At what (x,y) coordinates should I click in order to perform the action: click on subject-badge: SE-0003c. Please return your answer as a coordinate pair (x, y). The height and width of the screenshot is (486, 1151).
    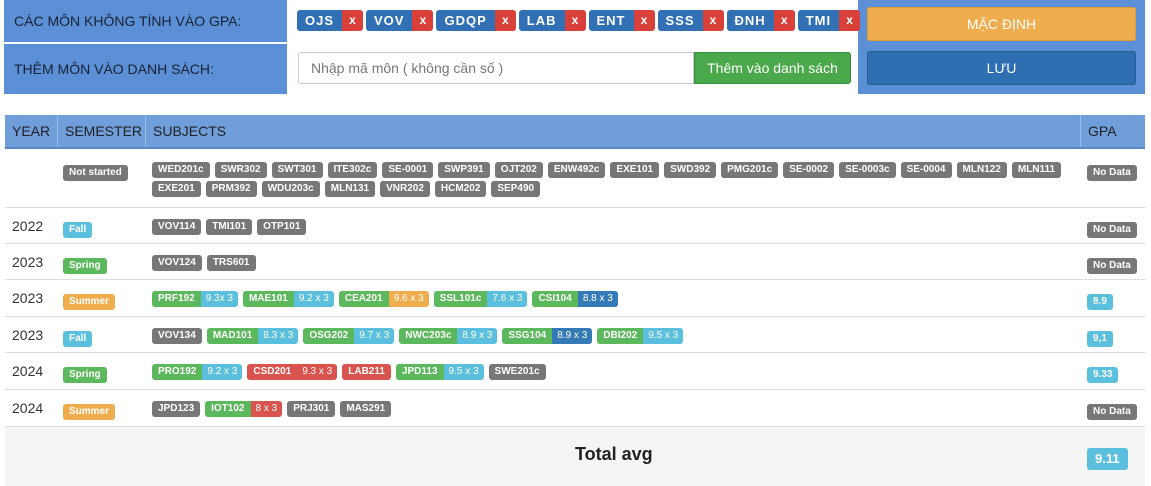
    Looking at the image, I should click on (867, 170).